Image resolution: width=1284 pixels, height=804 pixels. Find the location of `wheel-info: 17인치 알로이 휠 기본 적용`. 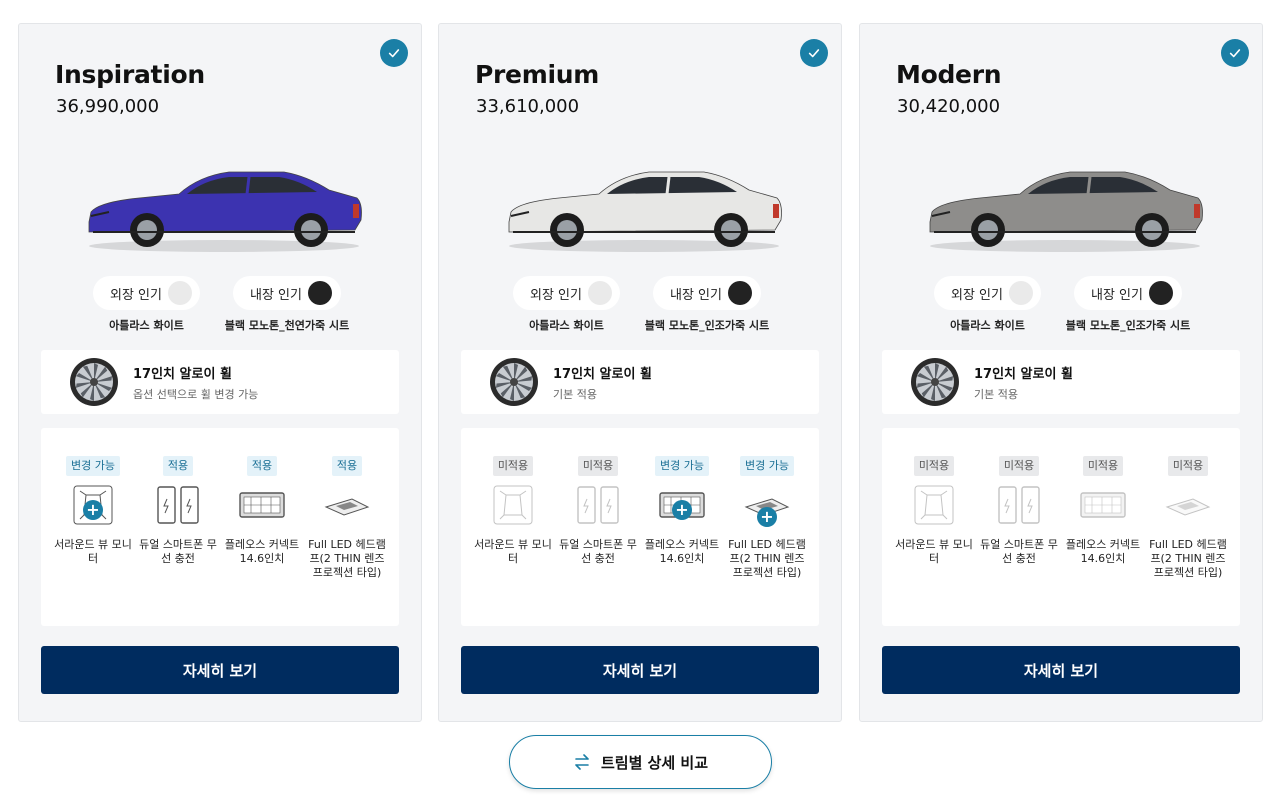

wheel-info: 17인치 알로이 휠 기본 적용 is located at coordinates (640, 382).